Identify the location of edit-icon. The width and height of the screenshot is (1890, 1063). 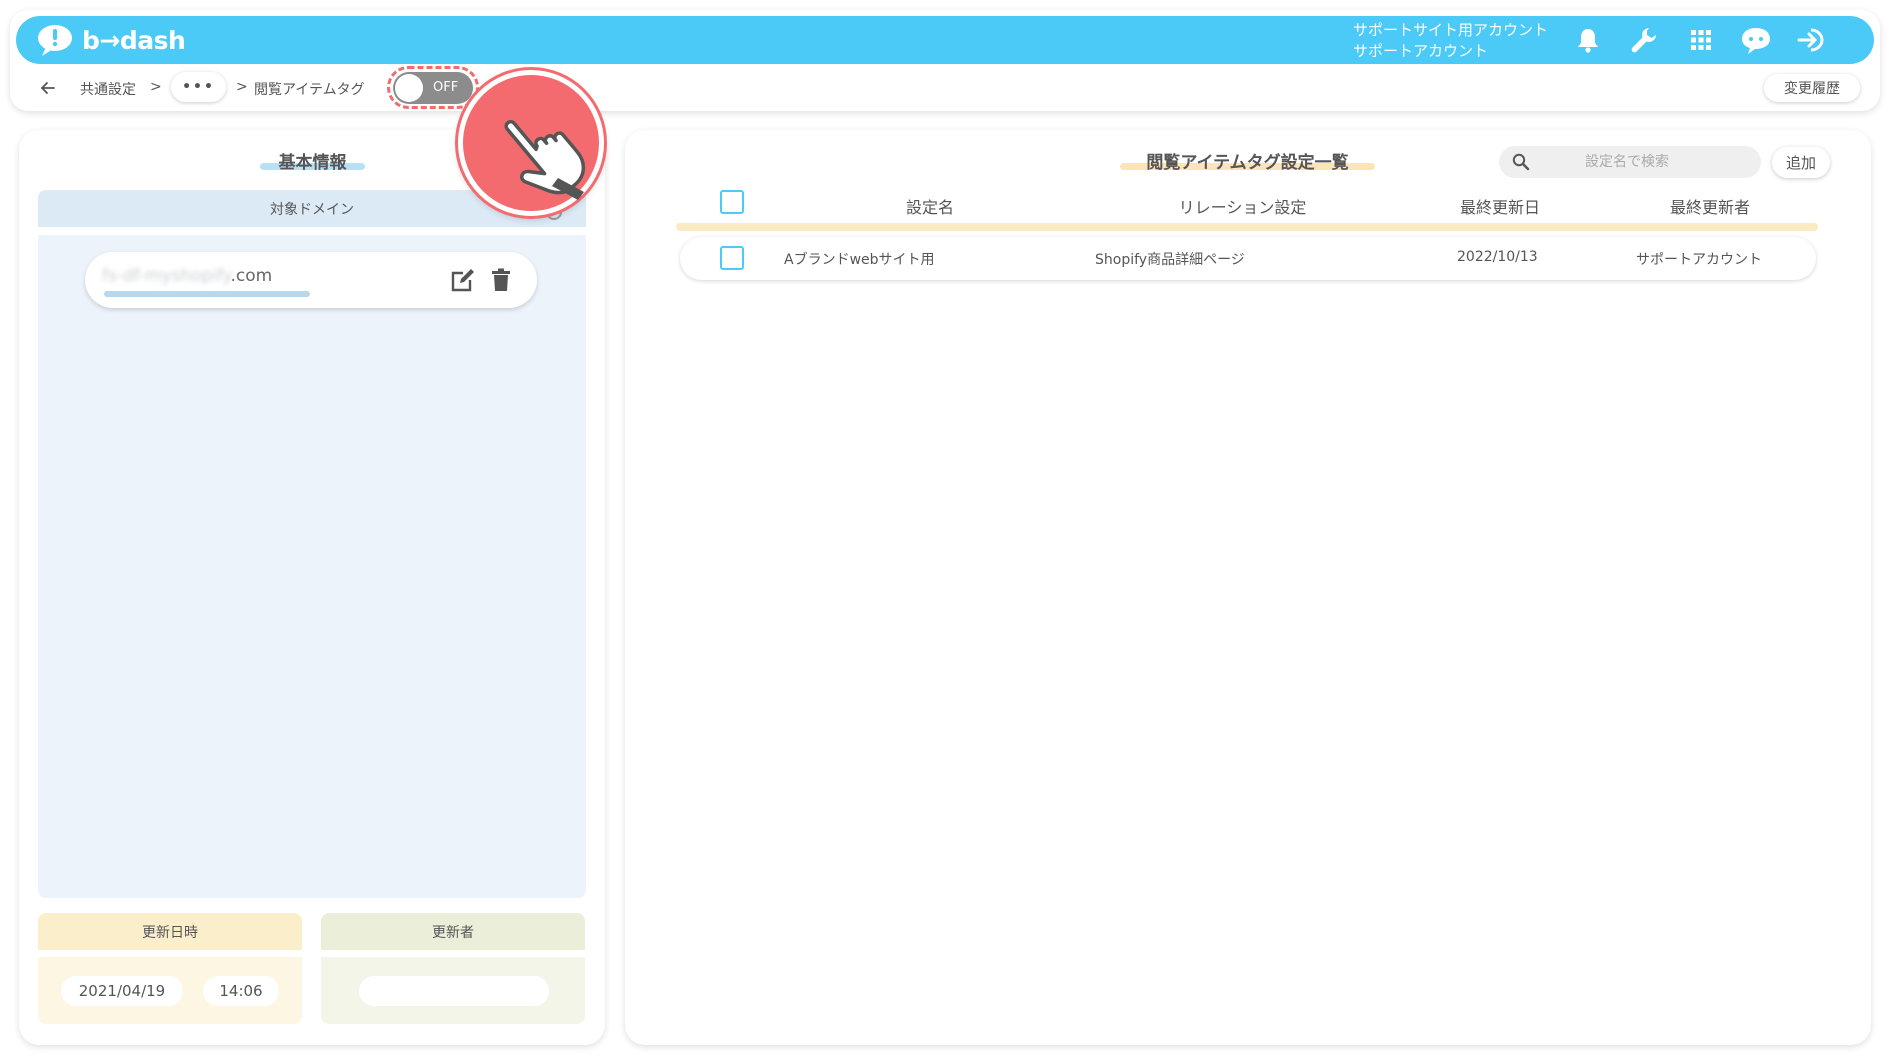
(463, 280).